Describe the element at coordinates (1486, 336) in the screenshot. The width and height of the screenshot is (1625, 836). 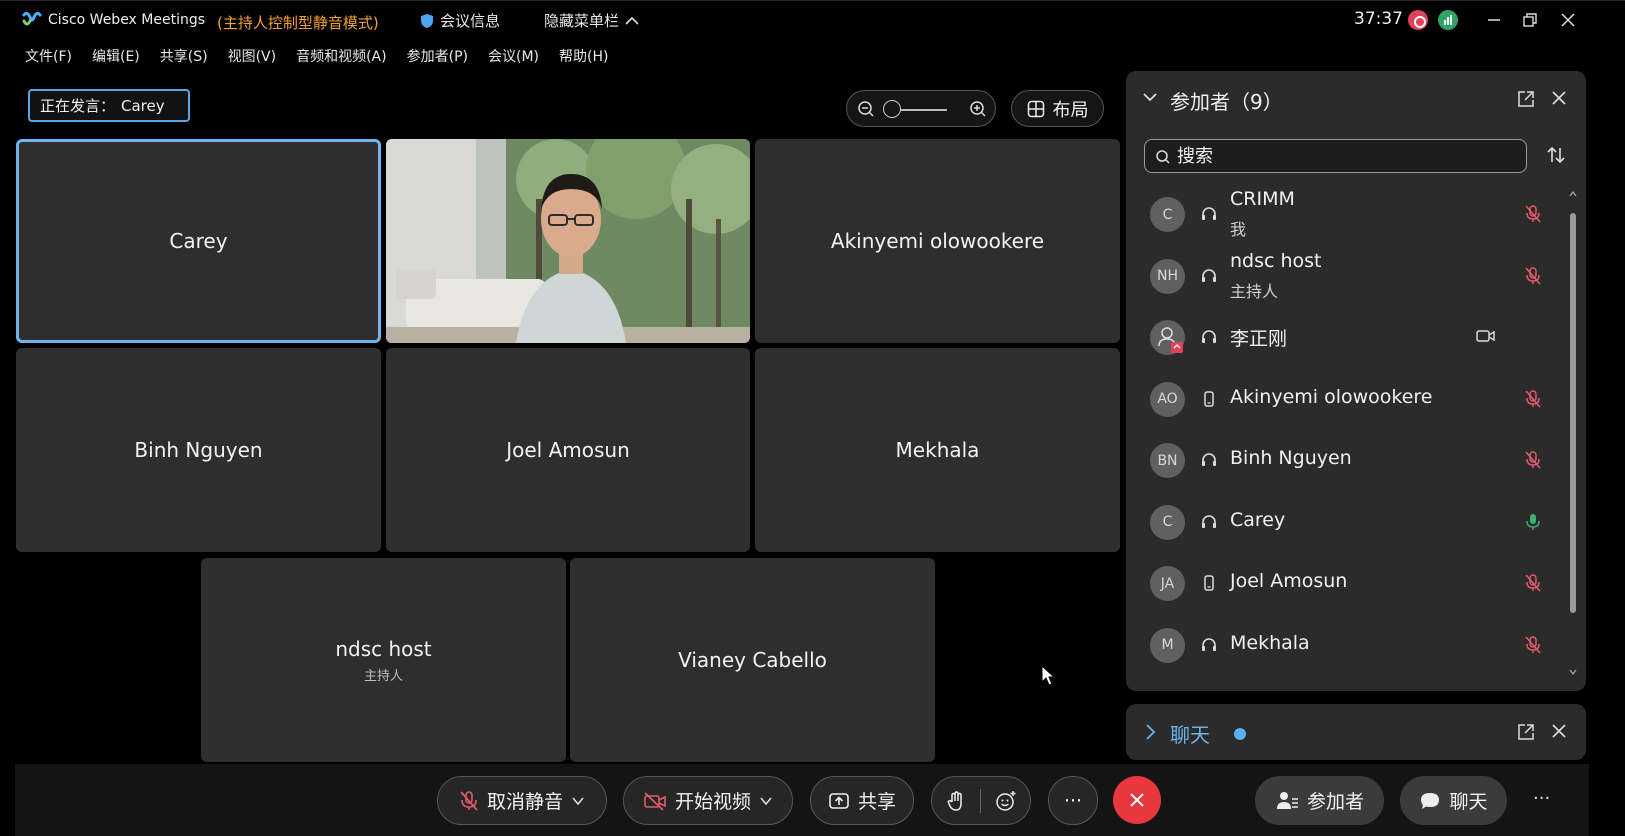
I see `camera-icon` at that location.